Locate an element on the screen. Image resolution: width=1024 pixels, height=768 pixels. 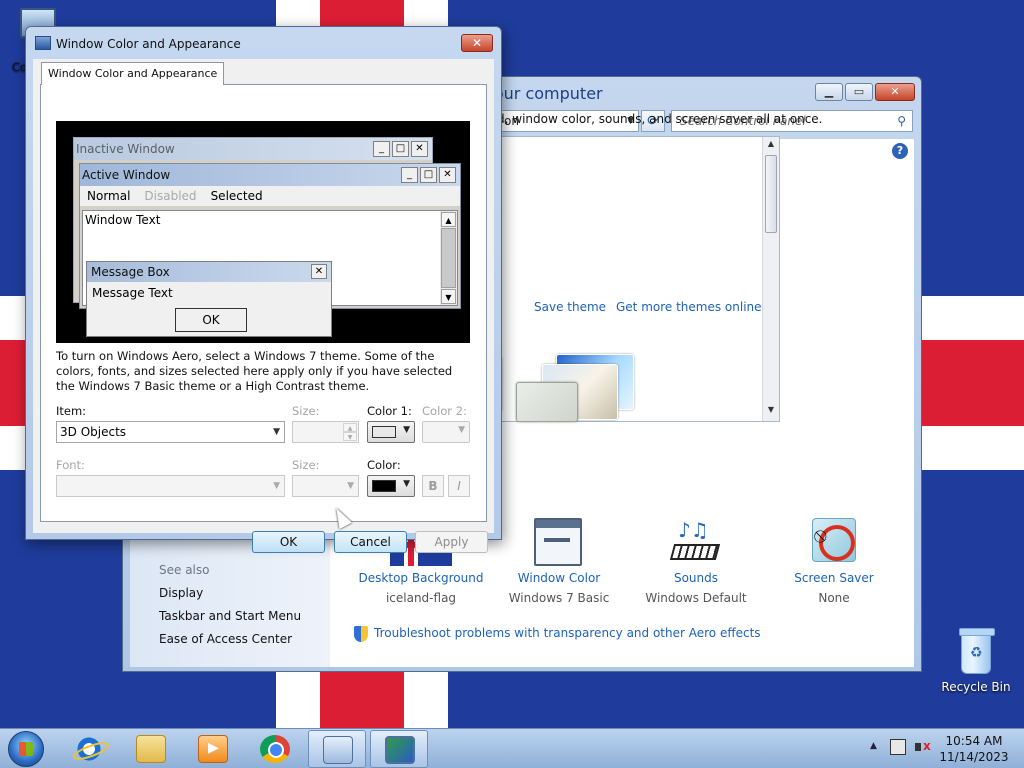
taskbar-chrome is located at coordinates (275, 749).